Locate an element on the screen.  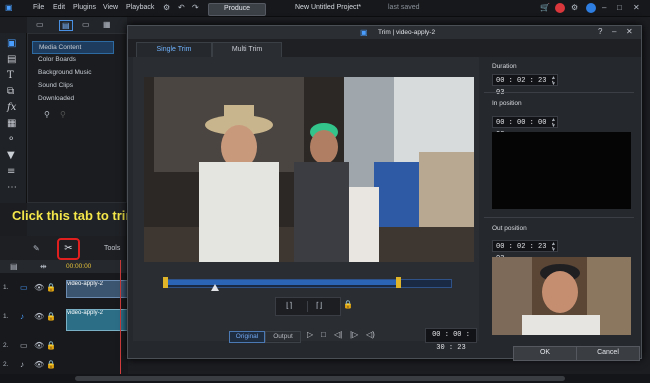
gear-icon: ⚙ is located at coordinates (574, 7).